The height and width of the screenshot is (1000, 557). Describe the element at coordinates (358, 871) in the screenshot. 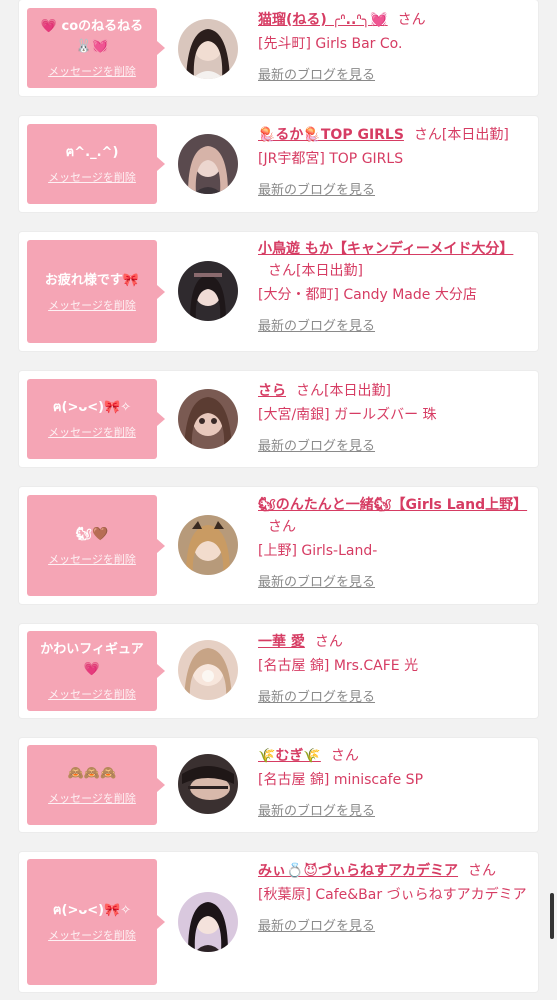

I see `cast-name-link: みぃ💍😈づぃらねすアカデミア` at that location.